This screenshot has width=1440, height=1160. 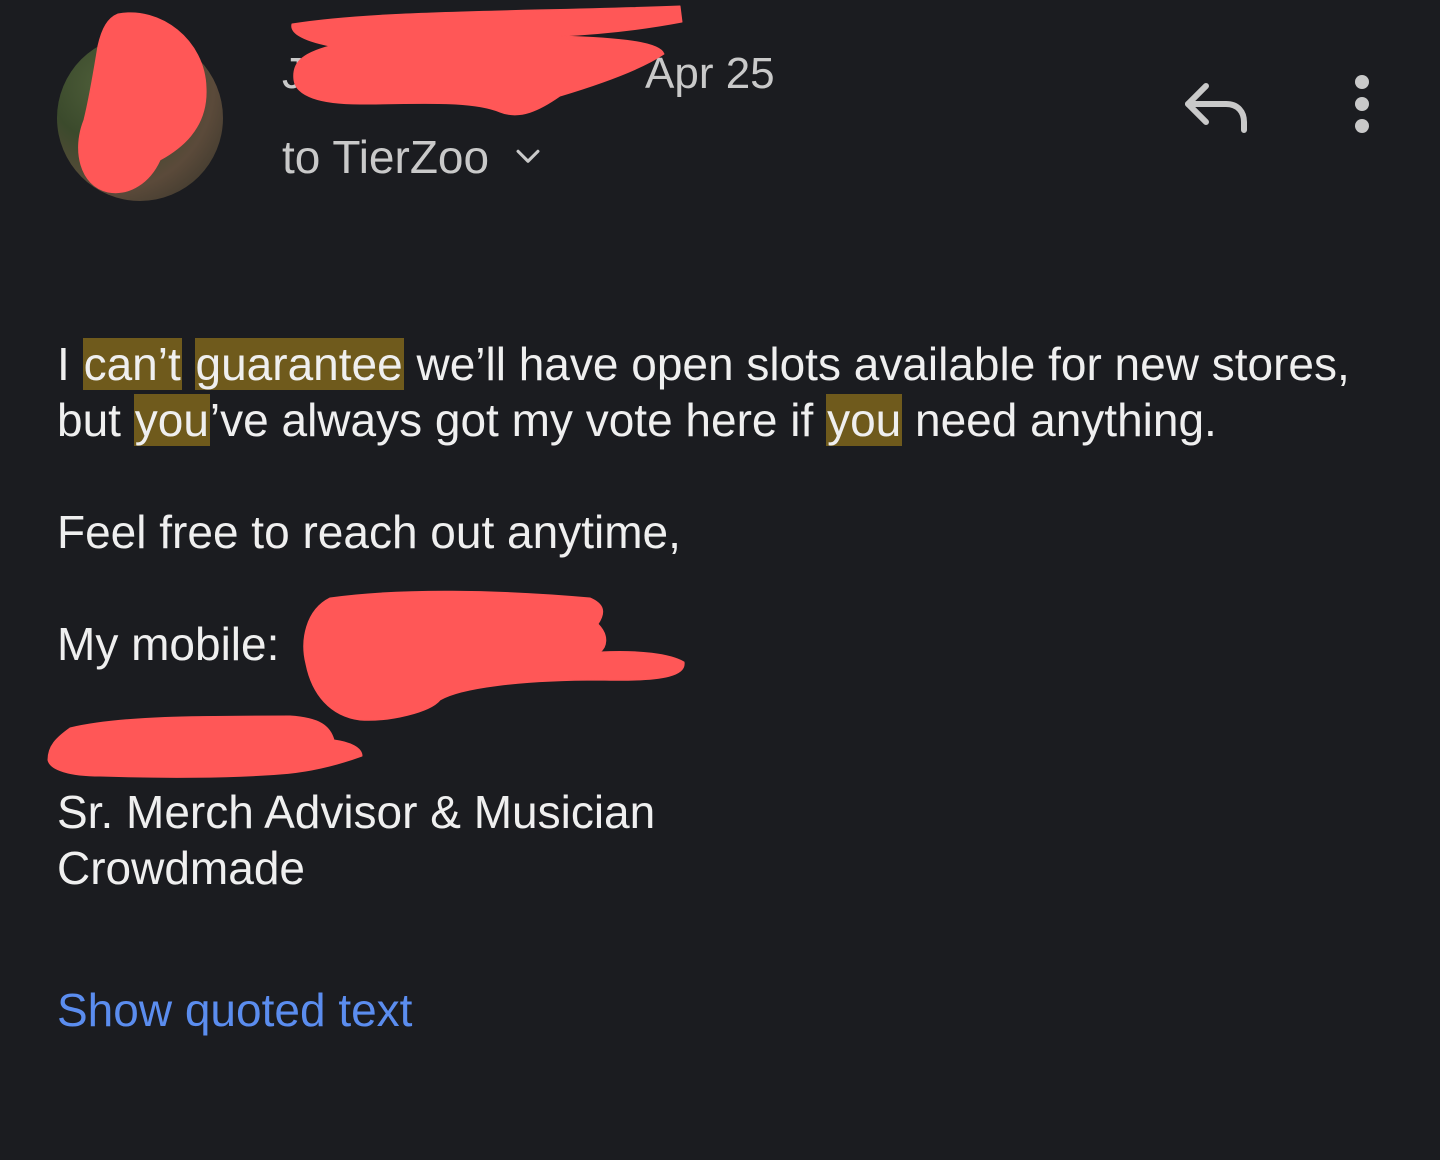 What do you see at coordinates (710, 73) in the screenshot?
I see `email-date: Apr 25` at bounding box center [710, 73].